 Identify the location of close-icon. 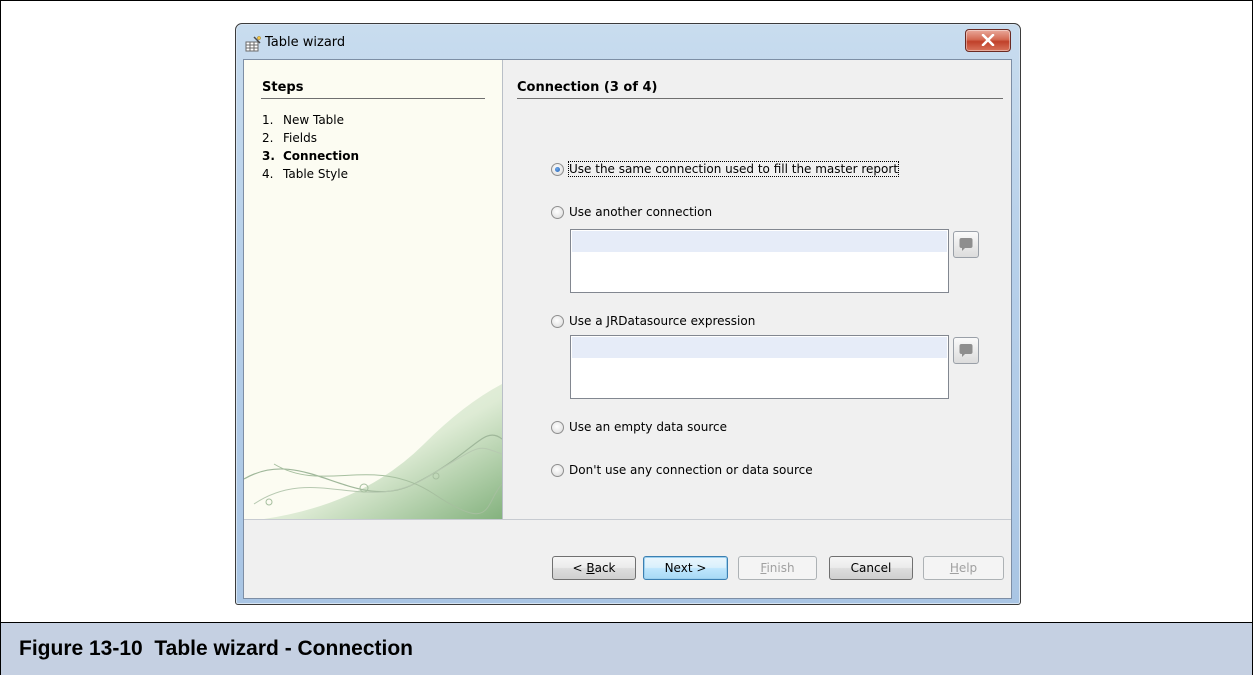
(988, 40).